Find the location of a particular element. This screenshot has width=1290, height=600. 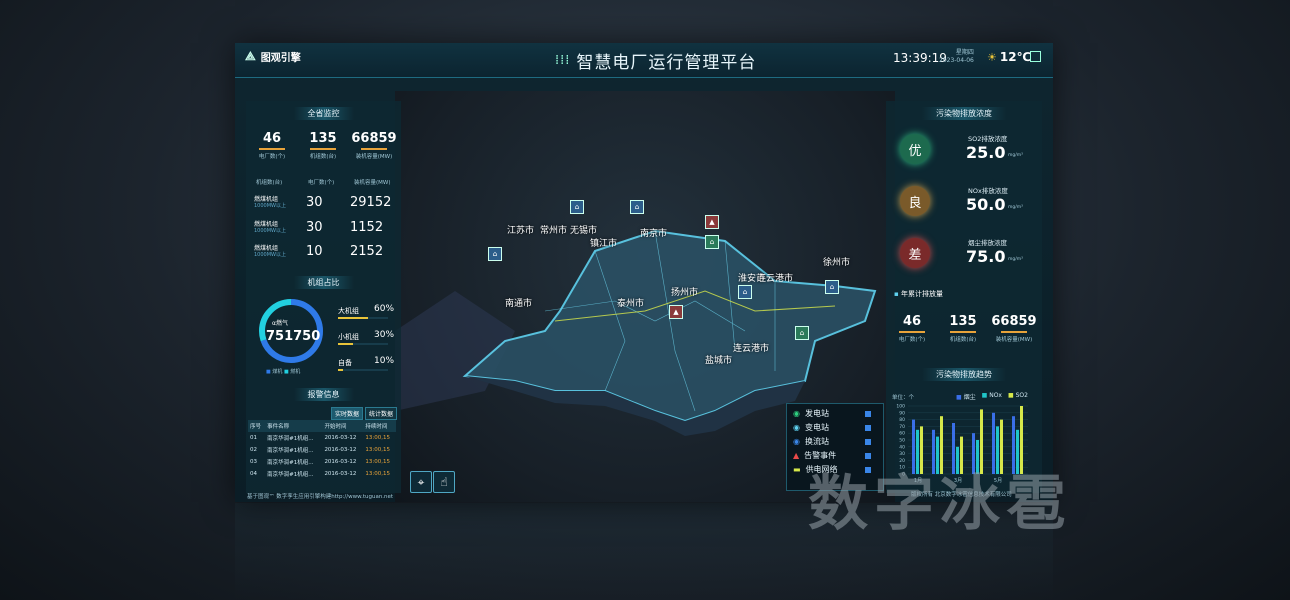

legend-nox: ■ NOx is located at coordinates (991, 395).